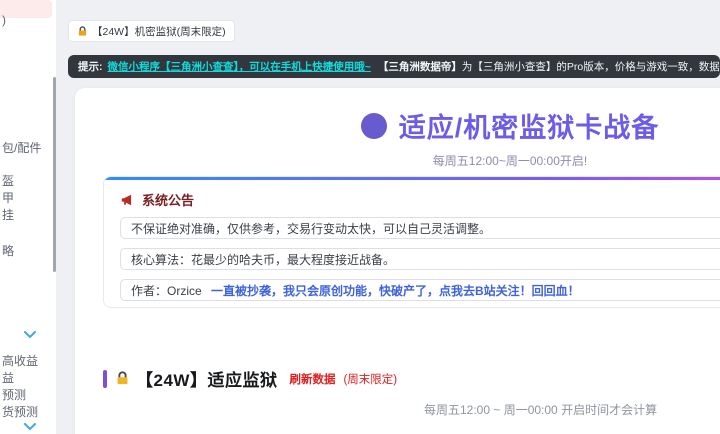 Image resolution: width=720 pixels, height=434 pixels. I want to click on sidebar: ) 包/配件 盔 甲 挂 略 高收益 益 预测 货预测, so click(28, 217).